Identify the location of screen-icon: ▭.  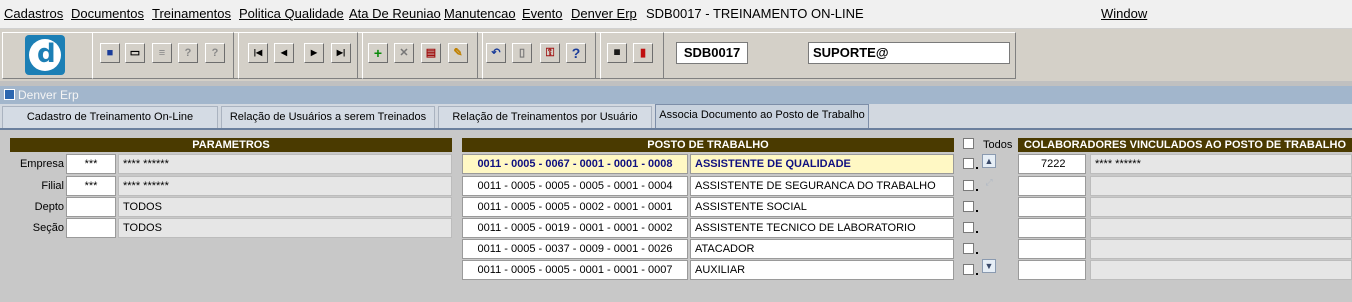
(135, 53).